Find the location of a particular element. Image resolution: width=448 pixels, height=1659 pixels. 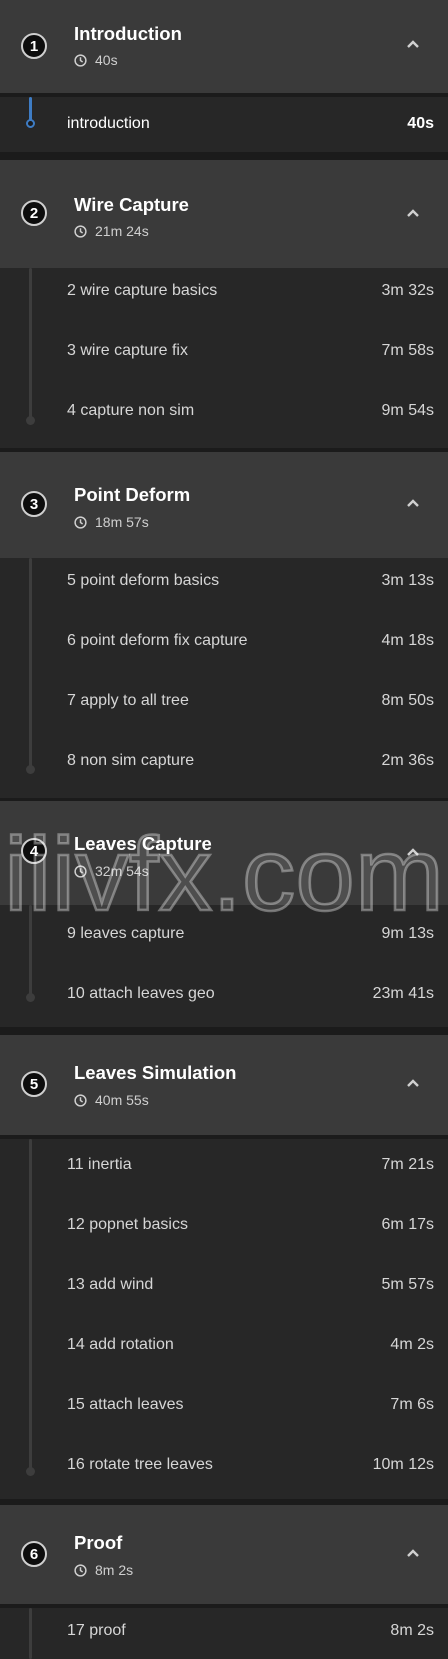

lesson-item: 17 proof 8m 2s is located at coordinates (224, 1632).